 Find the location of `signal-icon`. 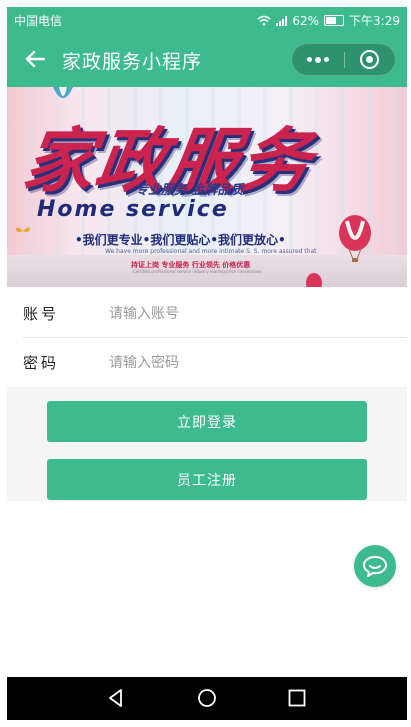

signal-icon is located at coordinates (282, 20).